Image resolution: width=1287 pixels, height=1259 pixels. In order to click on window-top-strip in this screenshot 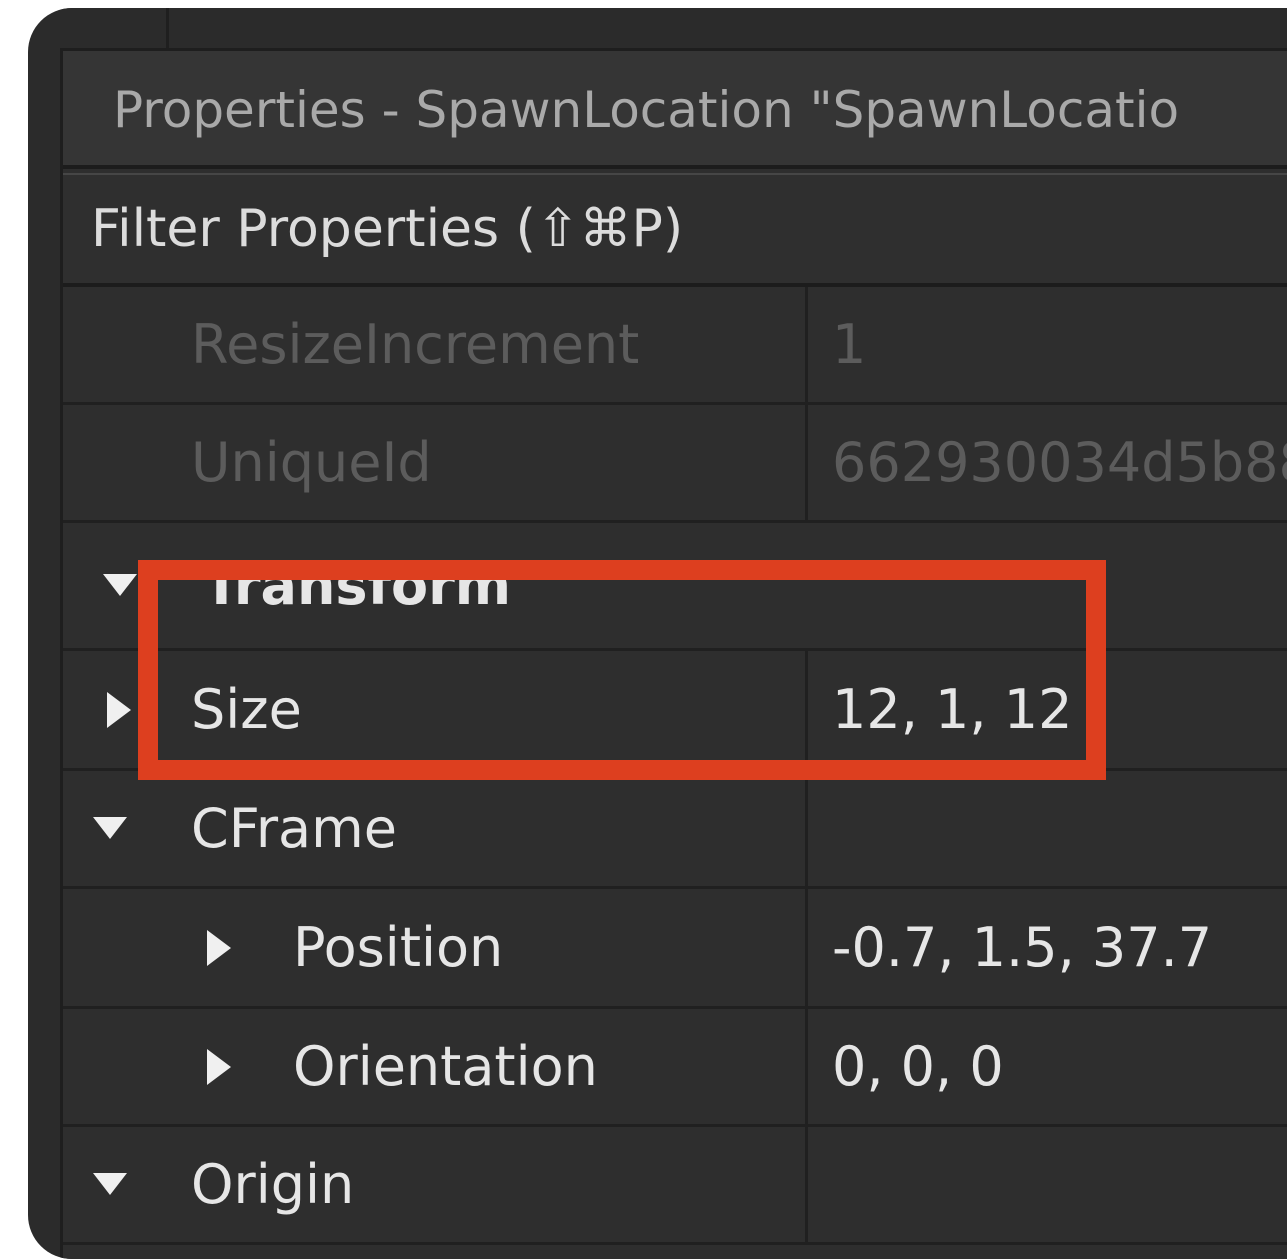, I will do `click(673, 28)`.